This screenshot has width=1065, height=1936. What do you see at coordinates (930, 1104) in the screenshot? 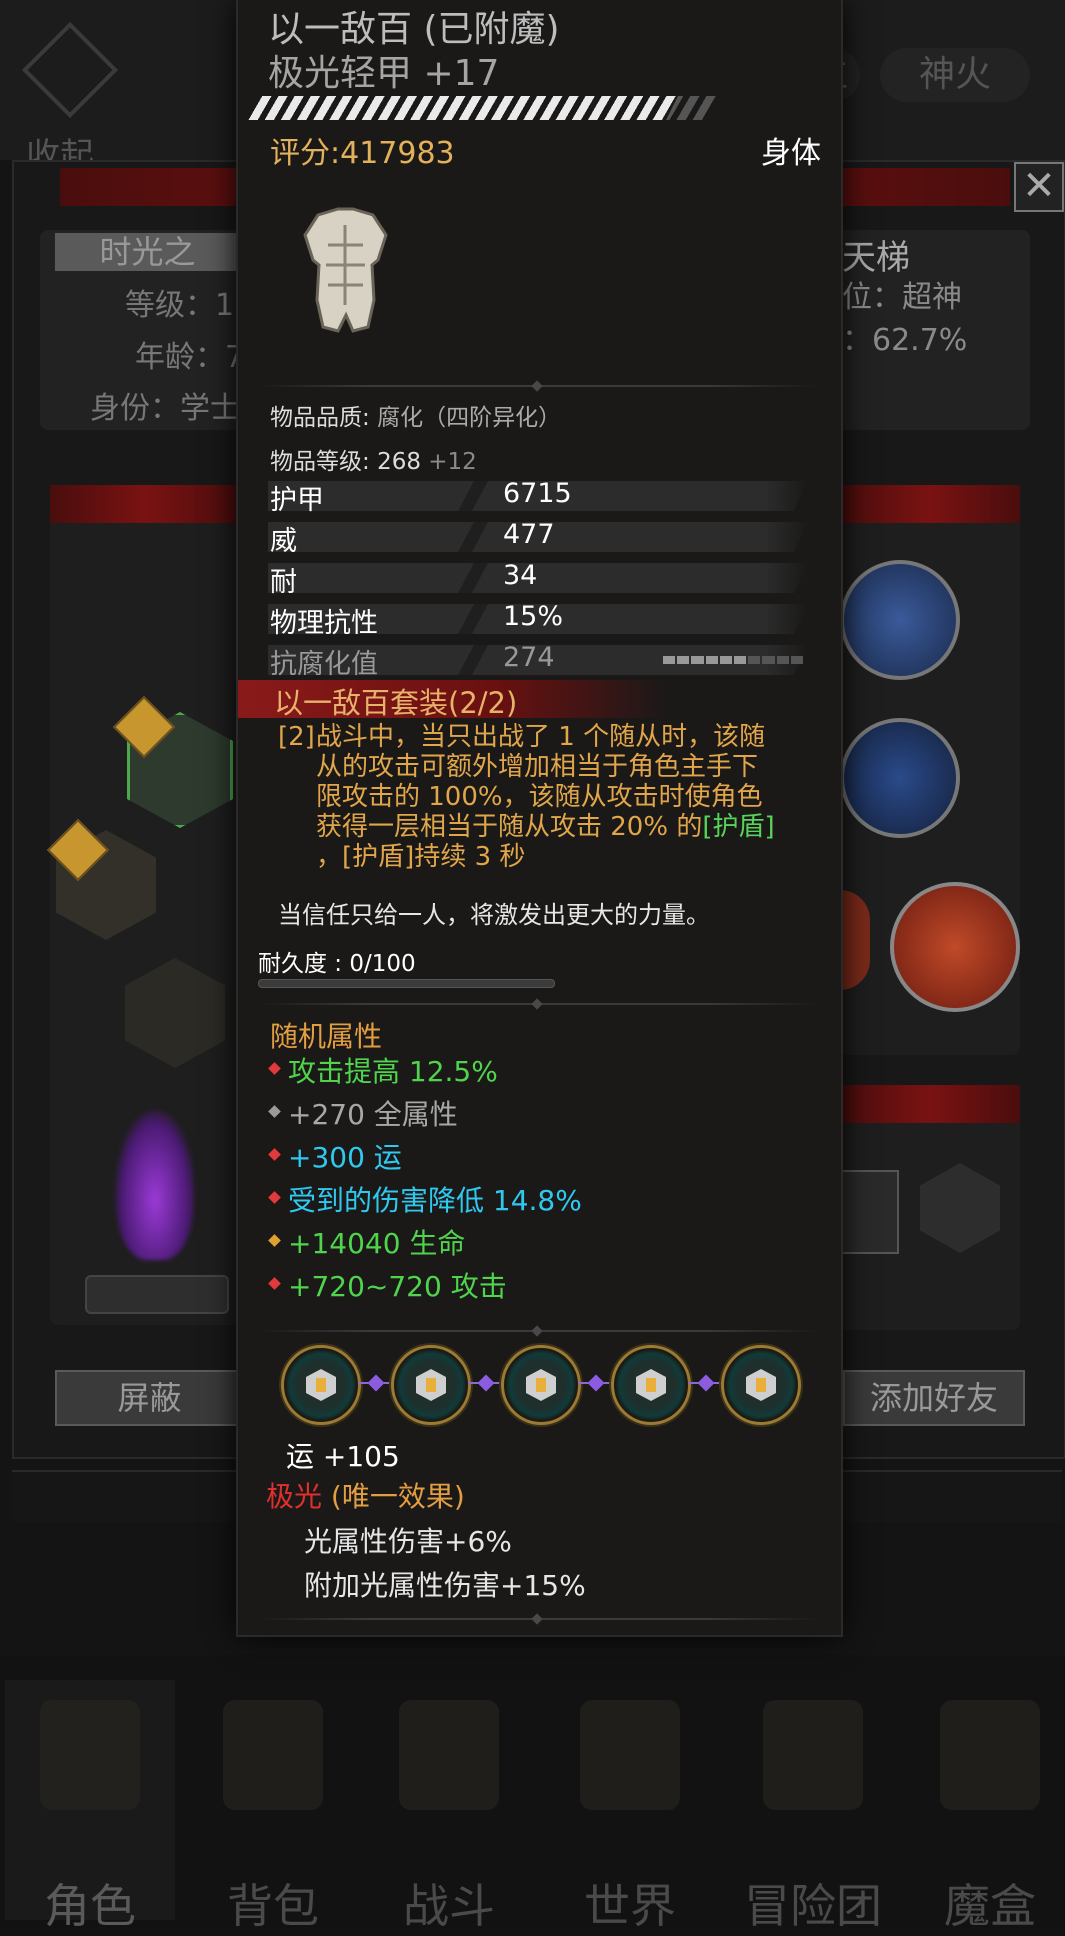
I see `buff-header-bar` at bounding box center [930, 1104].